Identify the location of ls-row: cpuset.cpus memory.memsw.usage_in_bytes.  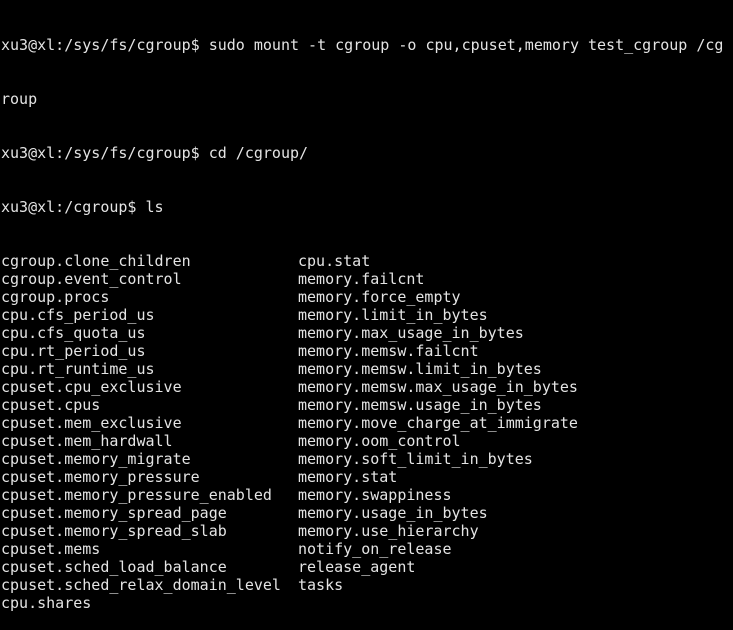
(367, 405).